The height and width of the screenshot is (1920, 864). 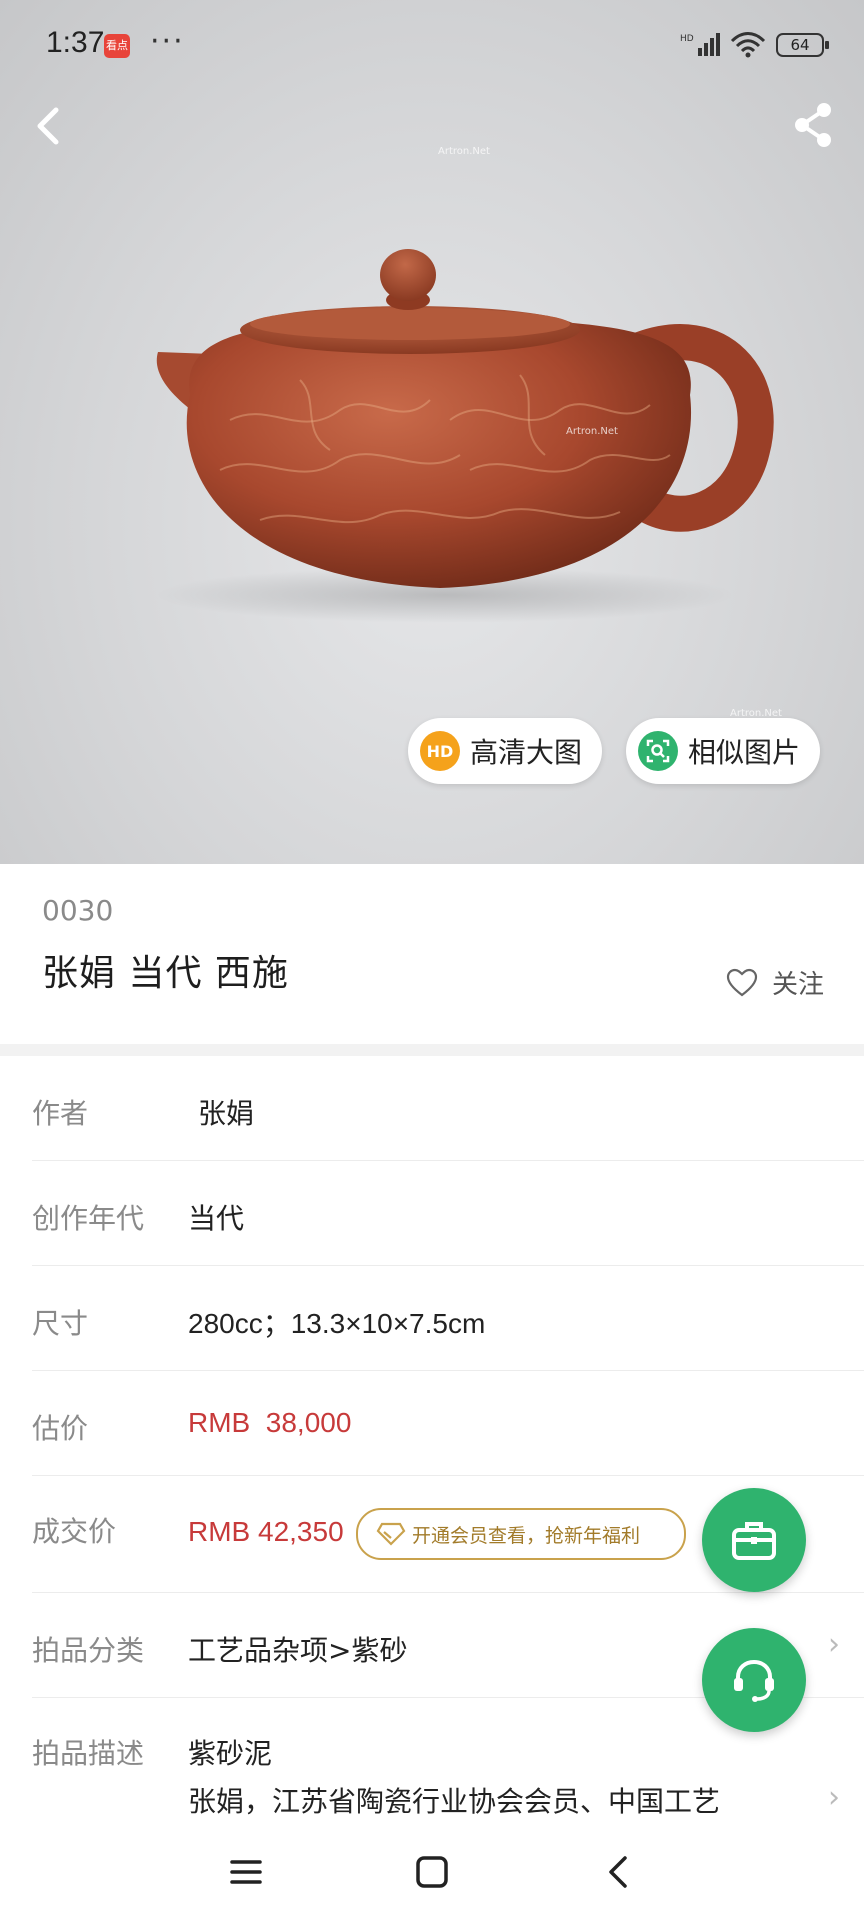 What do you see at coordinates (165, 973) in the screenshot?
I see `page-title: 张娟 当代 西施` at bounding box center [165, 973].